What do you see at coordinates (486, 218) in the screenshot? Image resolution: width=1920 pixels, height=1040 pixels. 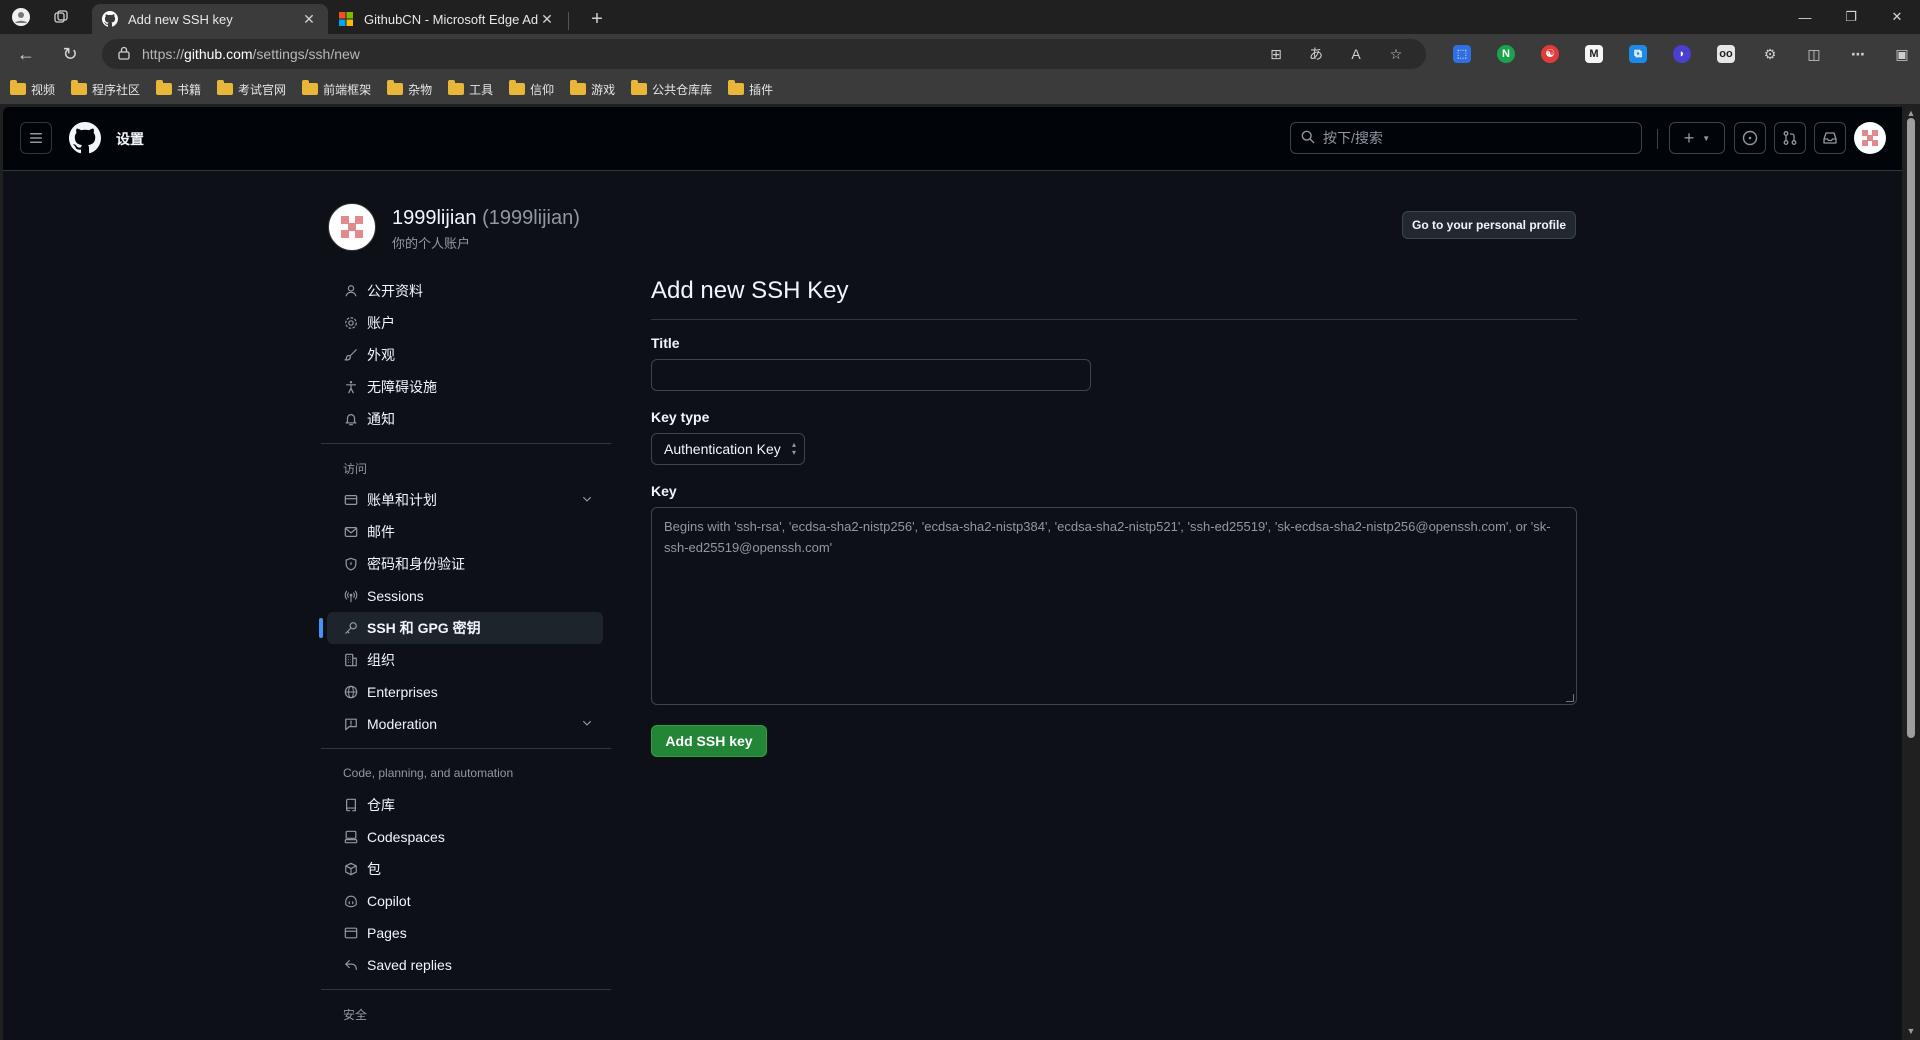 I see `account-name: 1999lijian (1999lijian)` at bounding box center [486, 218].